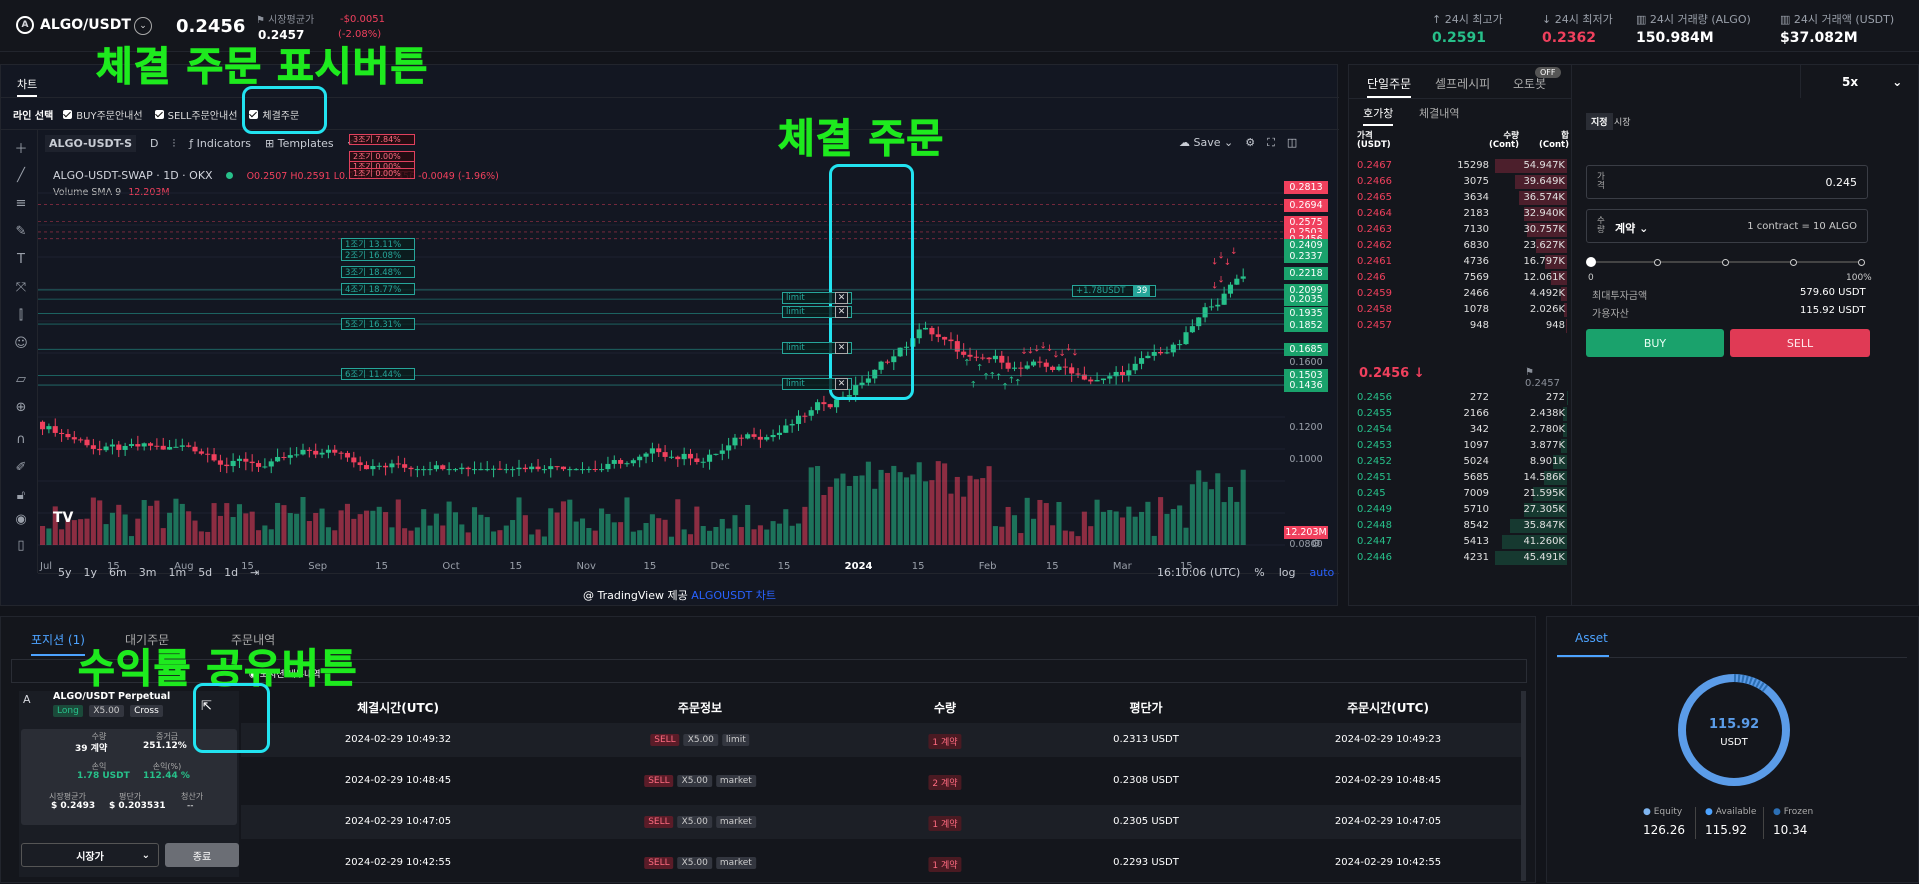 The width and height of the screenshot is (1919, 884). Describe the element at coordinates (1631, 228) in the screenshot. I see `unit-select: 계약 ⌄` at that location.